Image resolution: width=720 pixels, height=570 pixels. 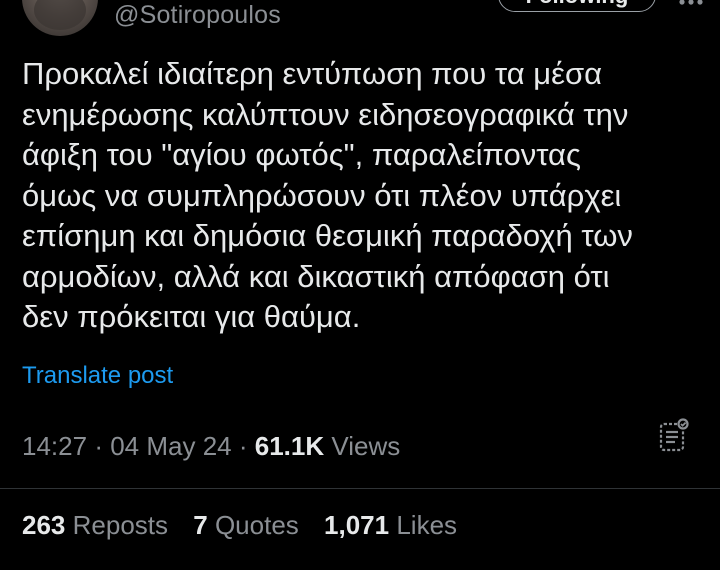 I want to click on following-button: Following, so click(x=577, y=6).